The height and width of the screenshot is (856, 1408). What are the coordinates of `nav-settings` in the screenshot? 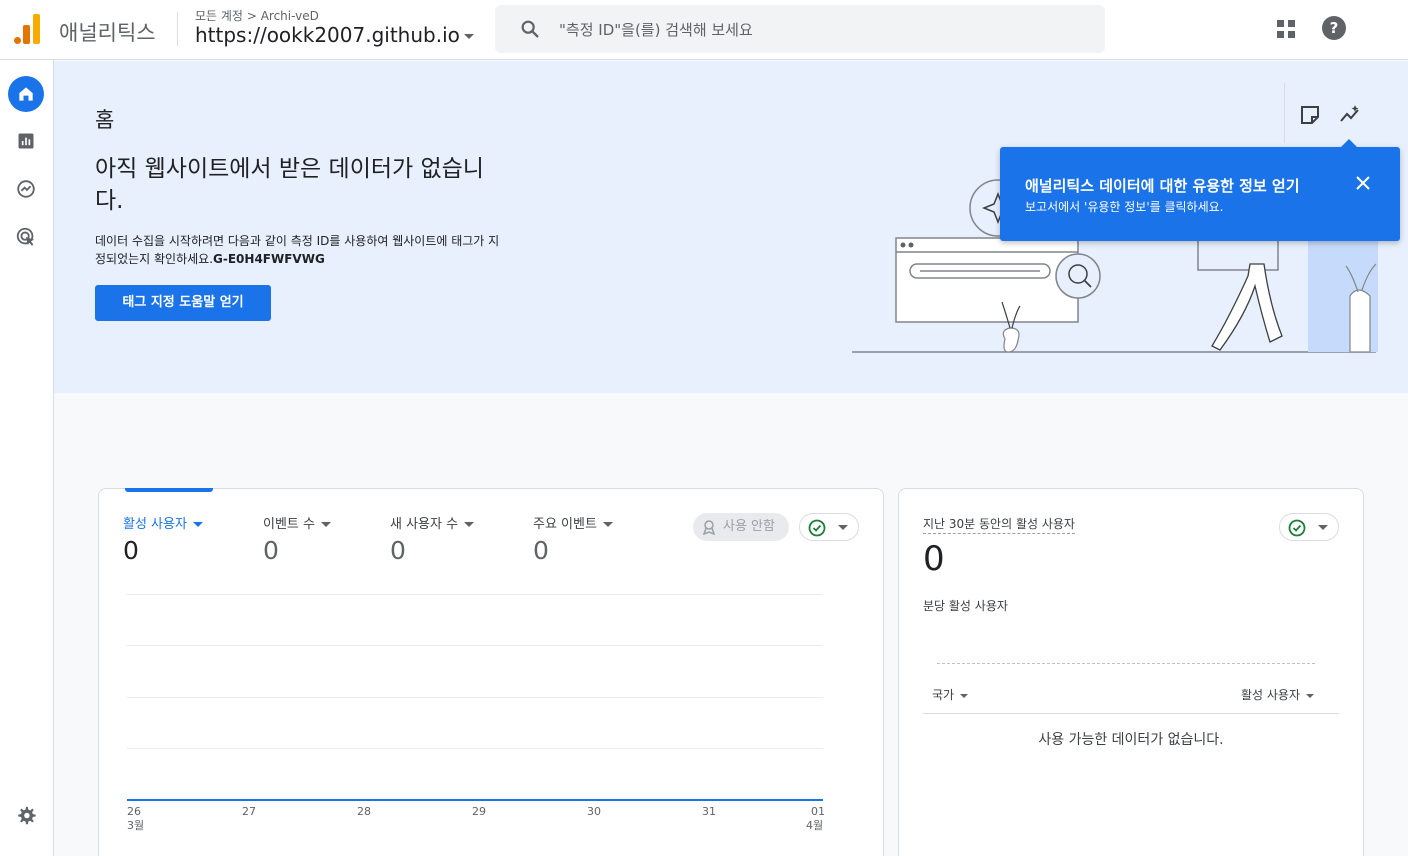 It's located at (26, 816).